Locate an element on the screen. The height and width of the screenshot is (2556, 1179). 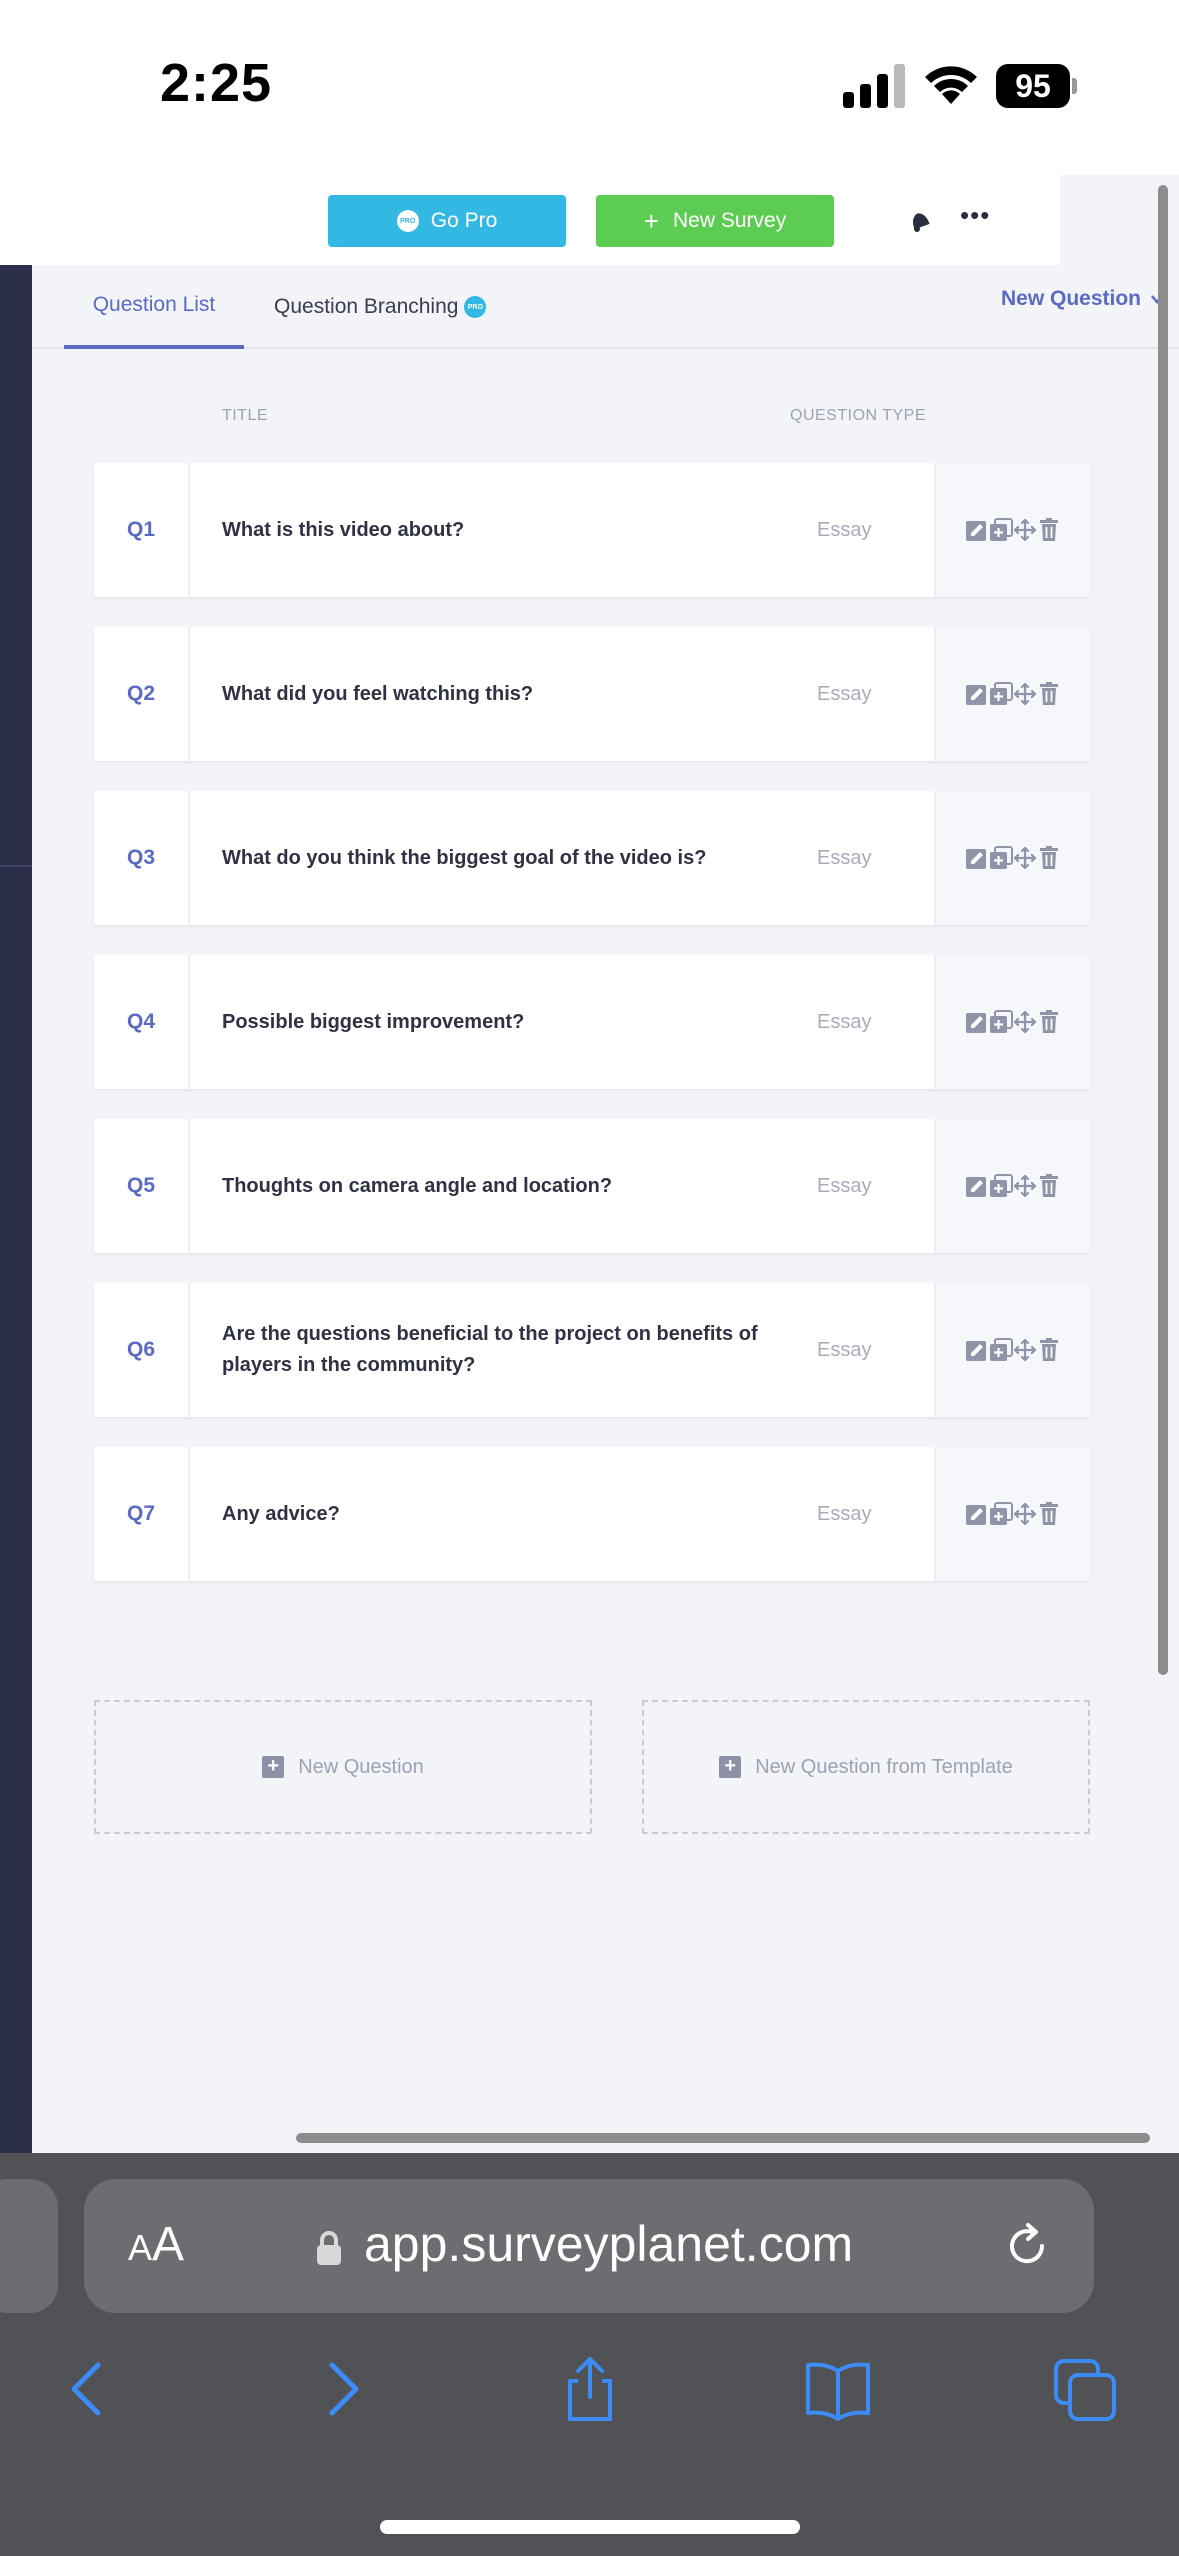
tab-question-branching: Question Branching PRO is located at coordinates (380, 307).